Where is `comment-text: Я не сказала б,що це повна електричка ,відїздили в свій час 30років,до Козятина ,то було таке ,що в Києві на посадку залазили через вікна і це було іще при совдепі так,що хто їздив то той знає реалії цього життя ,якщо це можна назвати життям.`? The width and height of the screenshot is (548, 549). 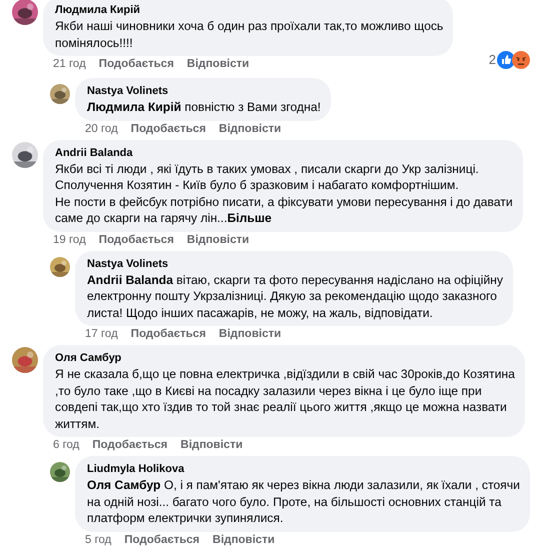
comment-text: Я не сказала б,що це повна електричка ,відїздили в свій час 30років,до Козятина ,то було таке ,що в Києві на посадку залазили через вікна і це було іще при совдепі так,що хто їздив то той знає реалії цього життя ,якщо це можна назвати життям. is located at coordinates (285, 399).